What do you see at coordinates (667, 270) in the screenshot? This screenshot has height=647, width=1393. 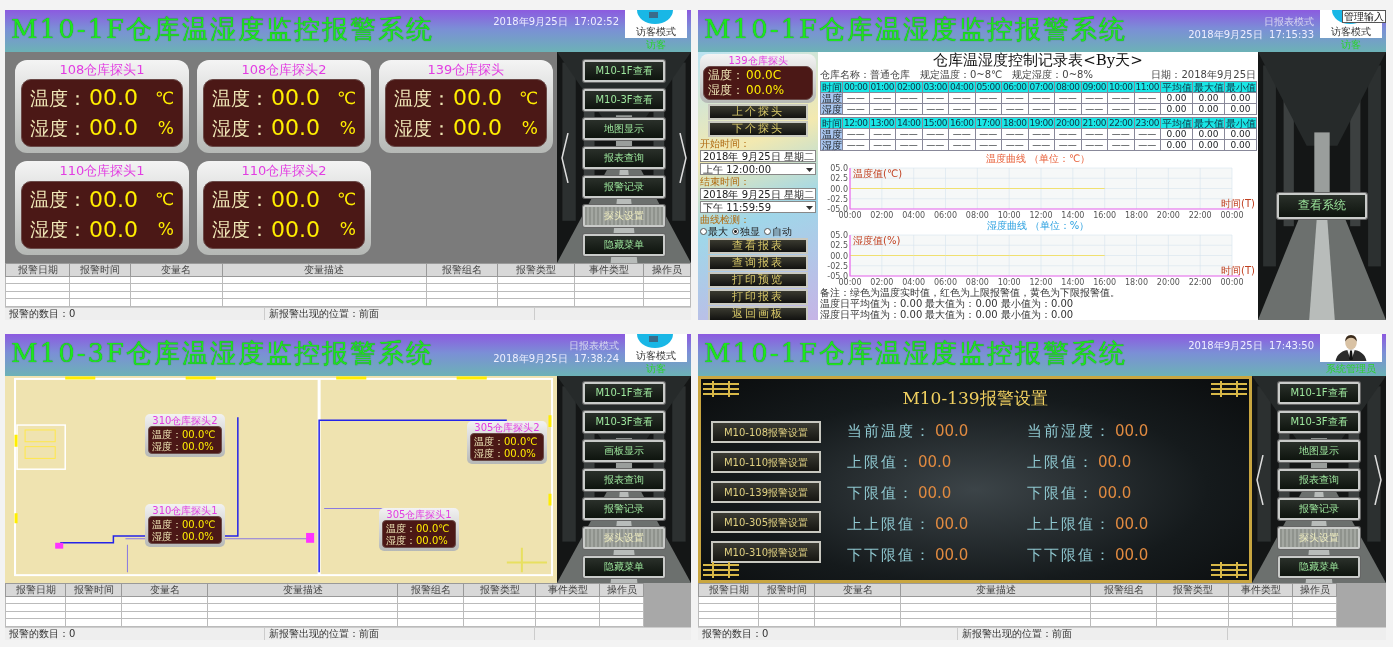 I see `column-header: 操作员` at bounding box center [667, 270].